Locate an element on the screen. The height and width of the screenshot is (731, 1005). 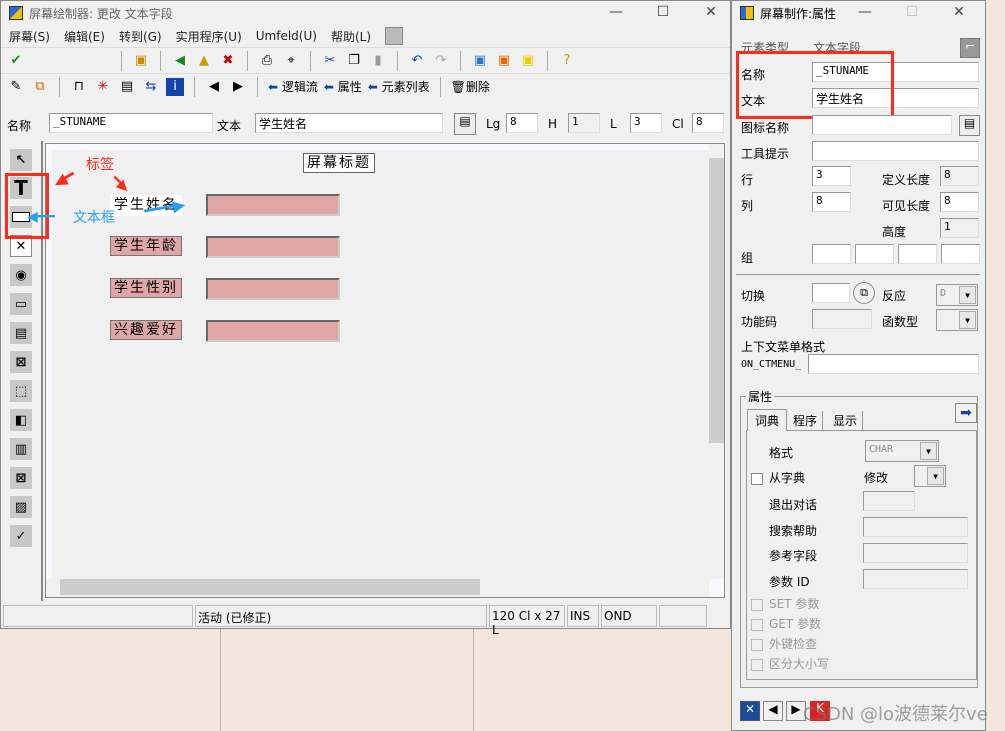
label-student-gender: 学生性别 is located at coordinates (146, 288).